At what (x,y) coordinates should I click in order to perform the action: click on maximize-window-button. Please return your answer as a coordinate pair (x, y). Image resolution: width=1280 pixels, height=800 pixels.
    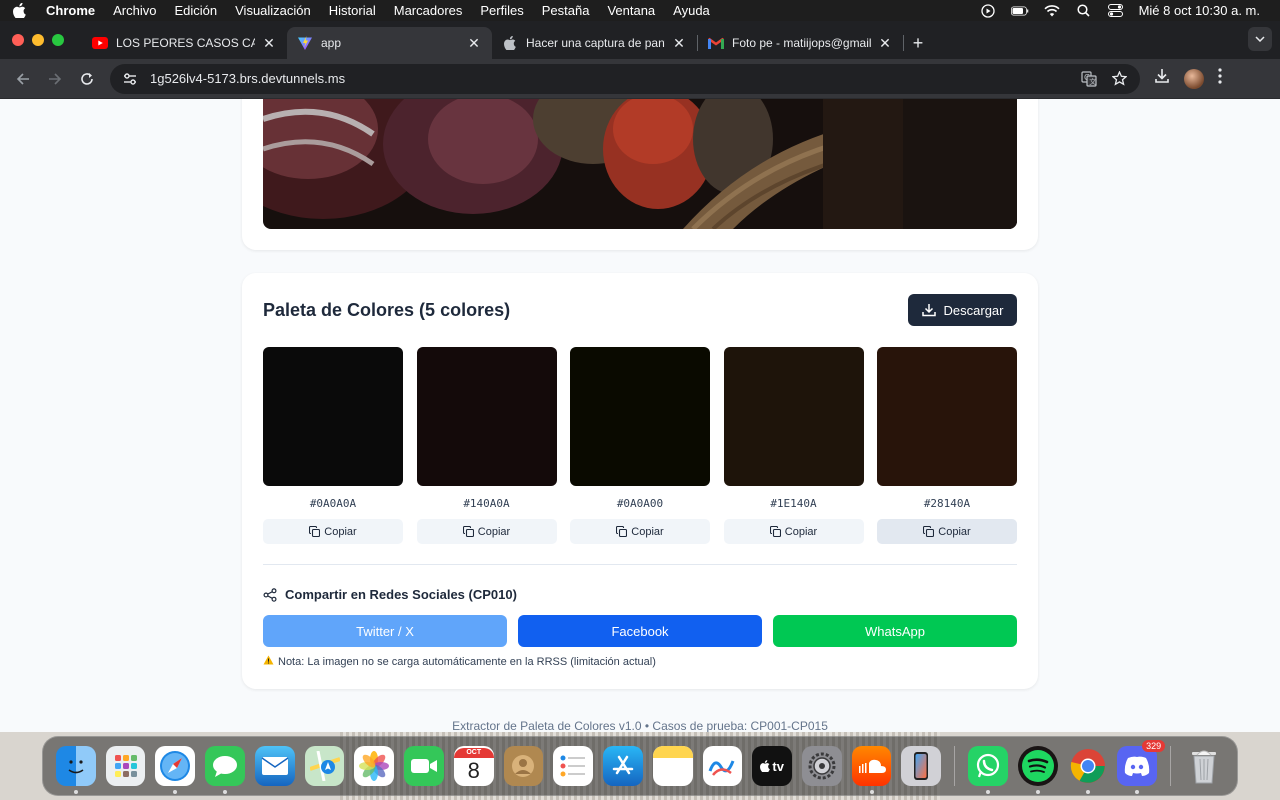
    Looking at the image, I should click on (58, 40).